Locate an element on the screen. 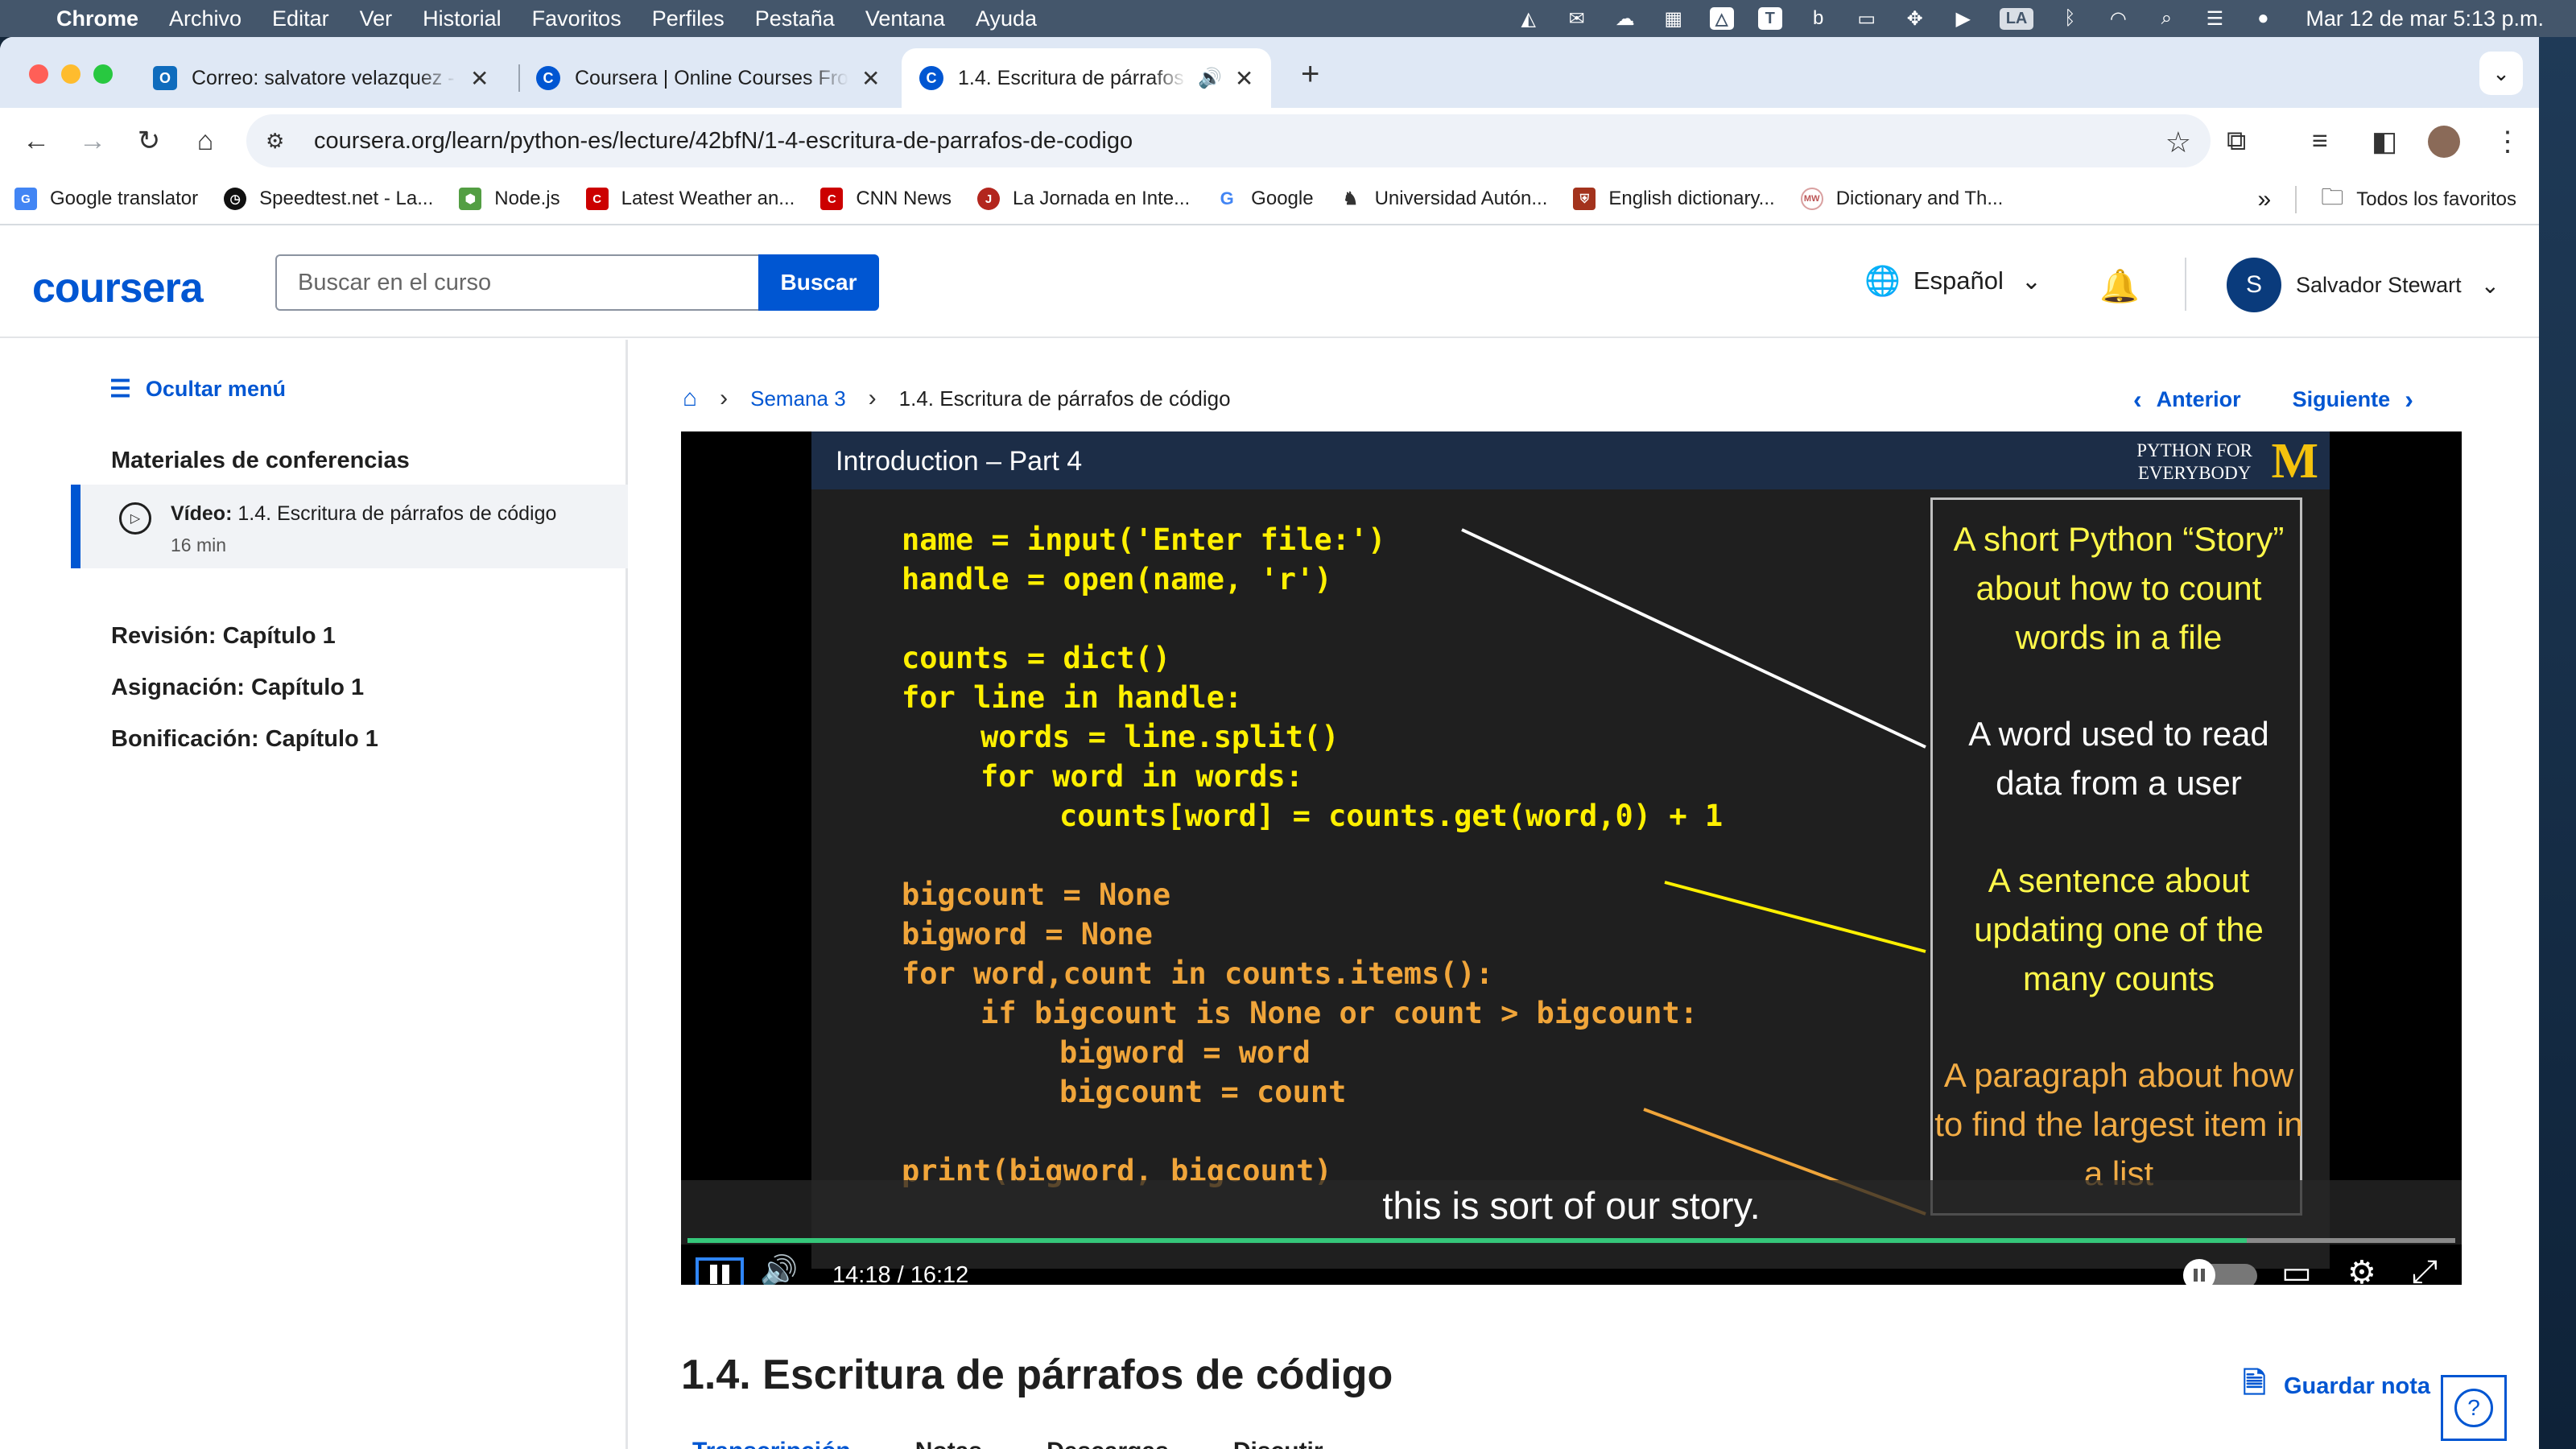 The image size is (2576, 1449). annotation-line-yellow is located at coordinates (1795, 917).